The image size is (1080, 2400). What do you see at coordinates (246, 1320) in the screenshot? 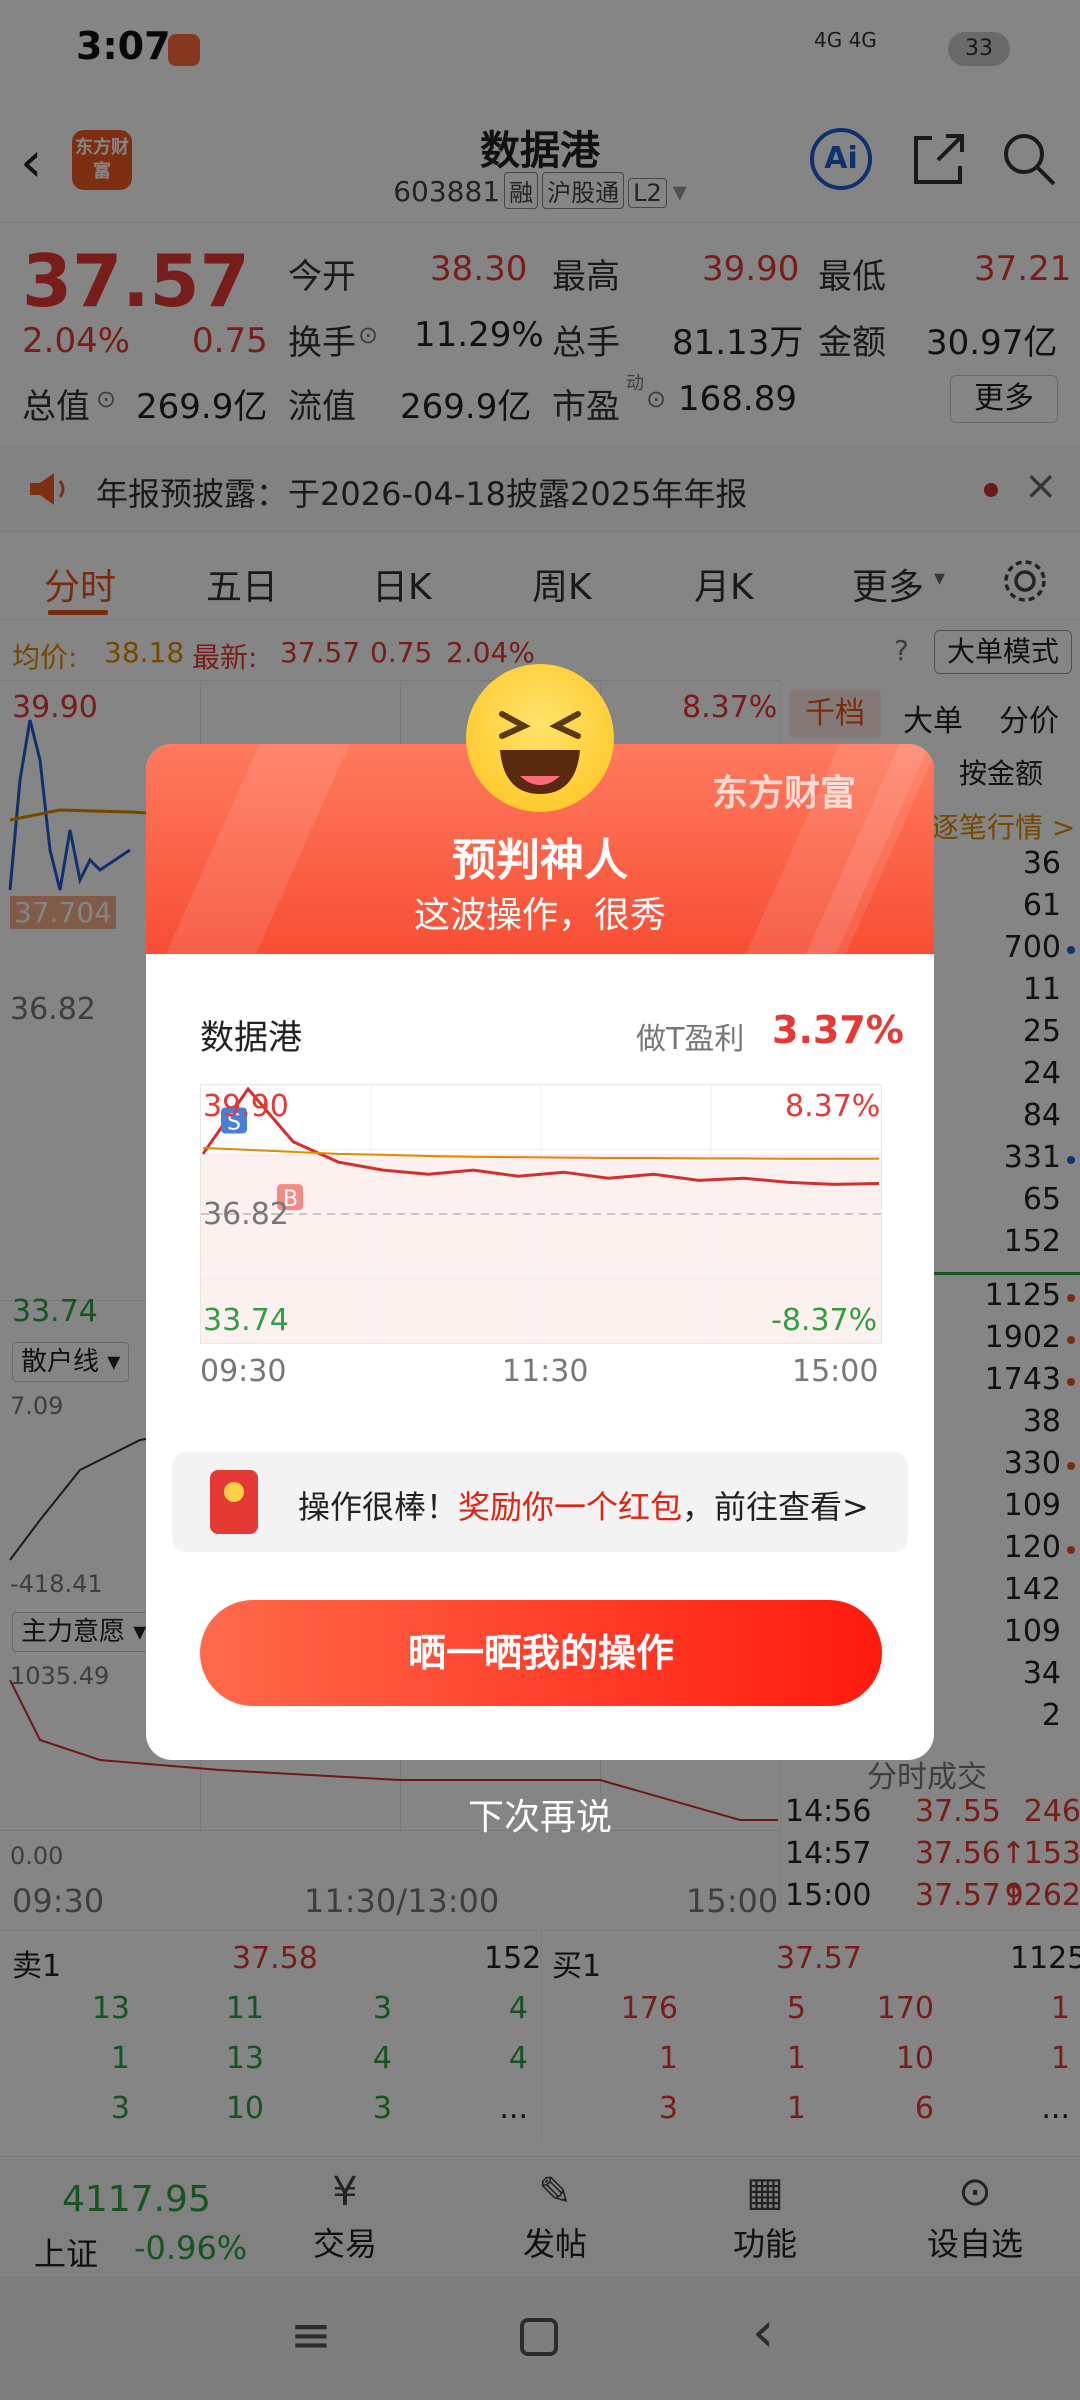
I see `chart-y-bottom: 33.74` at bounding box center [246, 1320].